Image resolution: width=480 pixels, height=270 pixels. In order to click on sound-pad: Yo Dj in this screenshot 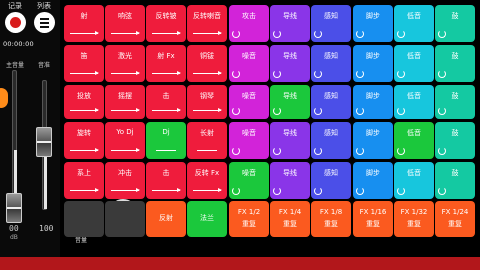, I will do `click(125, 140)`.